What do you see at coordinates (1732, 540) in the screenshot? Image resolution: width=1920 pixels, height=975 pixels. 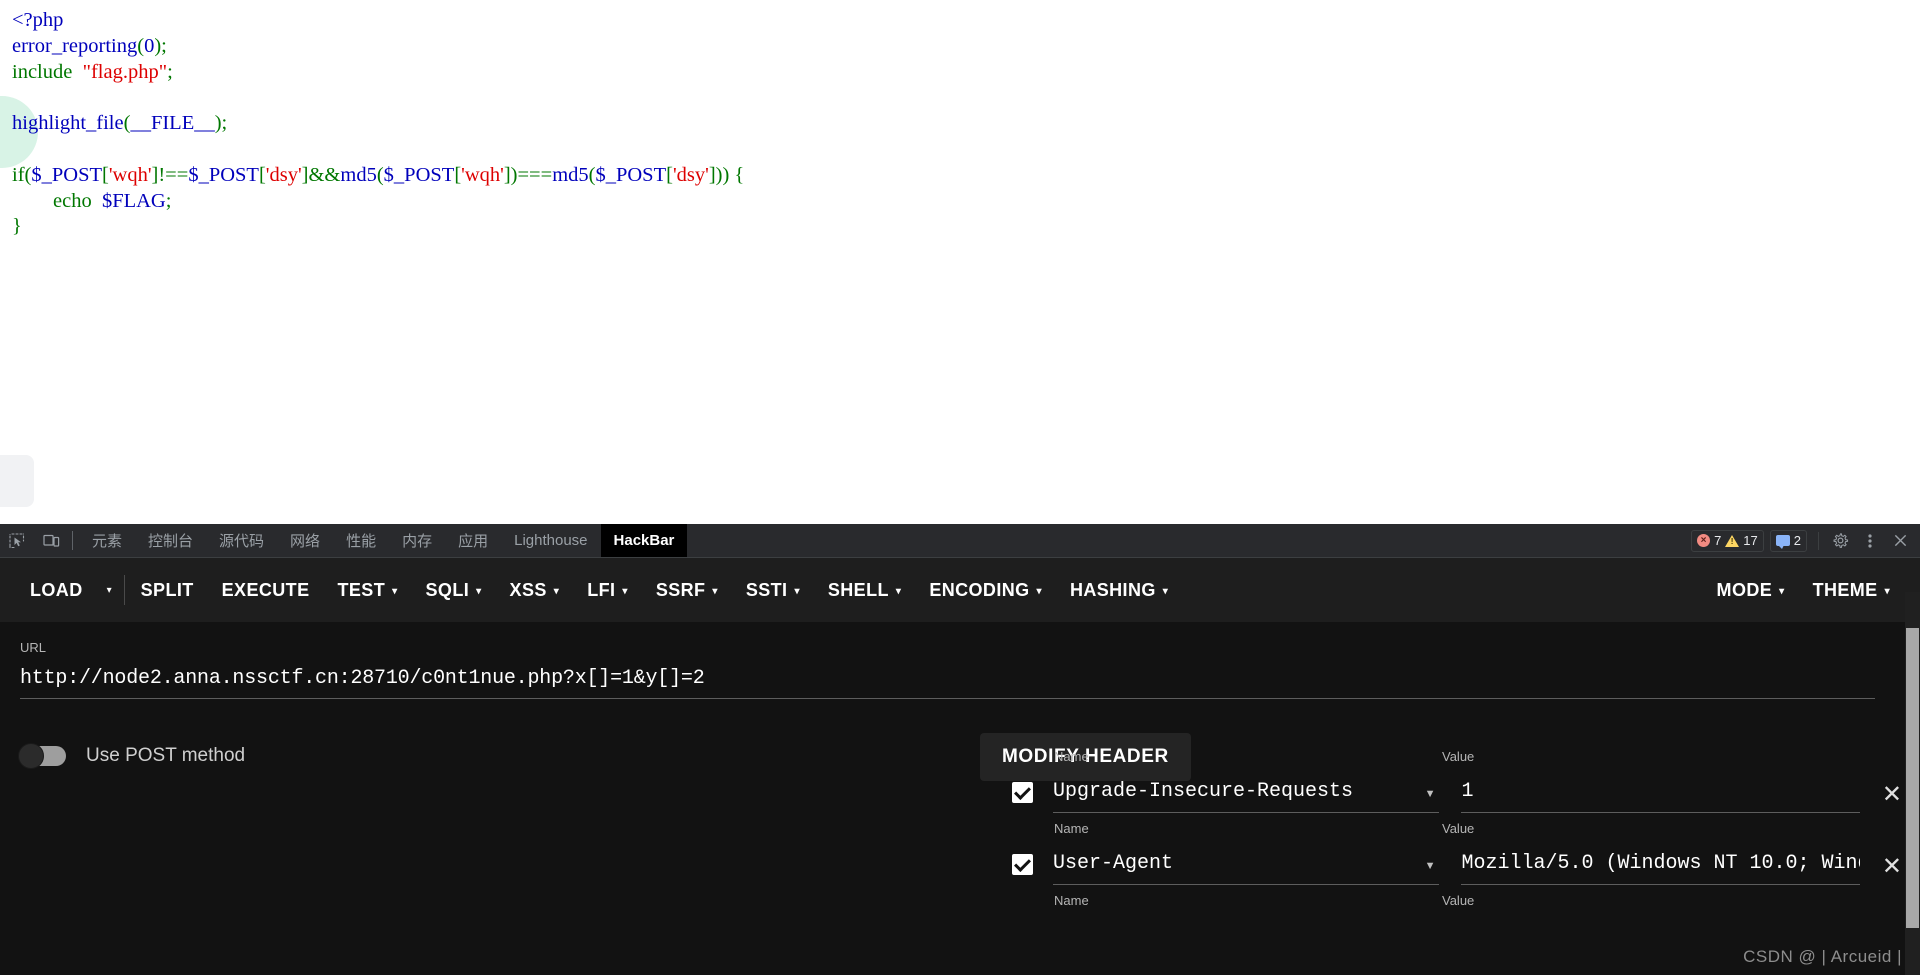 I see `warning-icon` at bounding box center [1732, 540].